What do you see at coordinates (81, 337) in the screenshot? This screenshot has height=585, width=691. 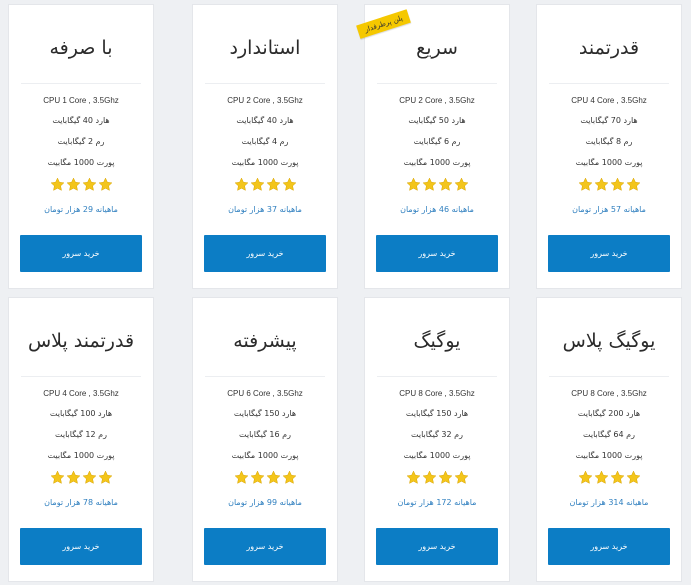 I see `plan-title: قدرتمند پلاس` at bounding box center [81, 337].